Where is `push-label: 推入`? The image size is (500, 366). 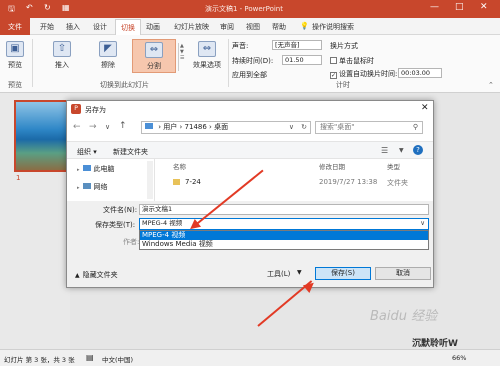 push-label: 推入 is located at coordinates (62, 65).